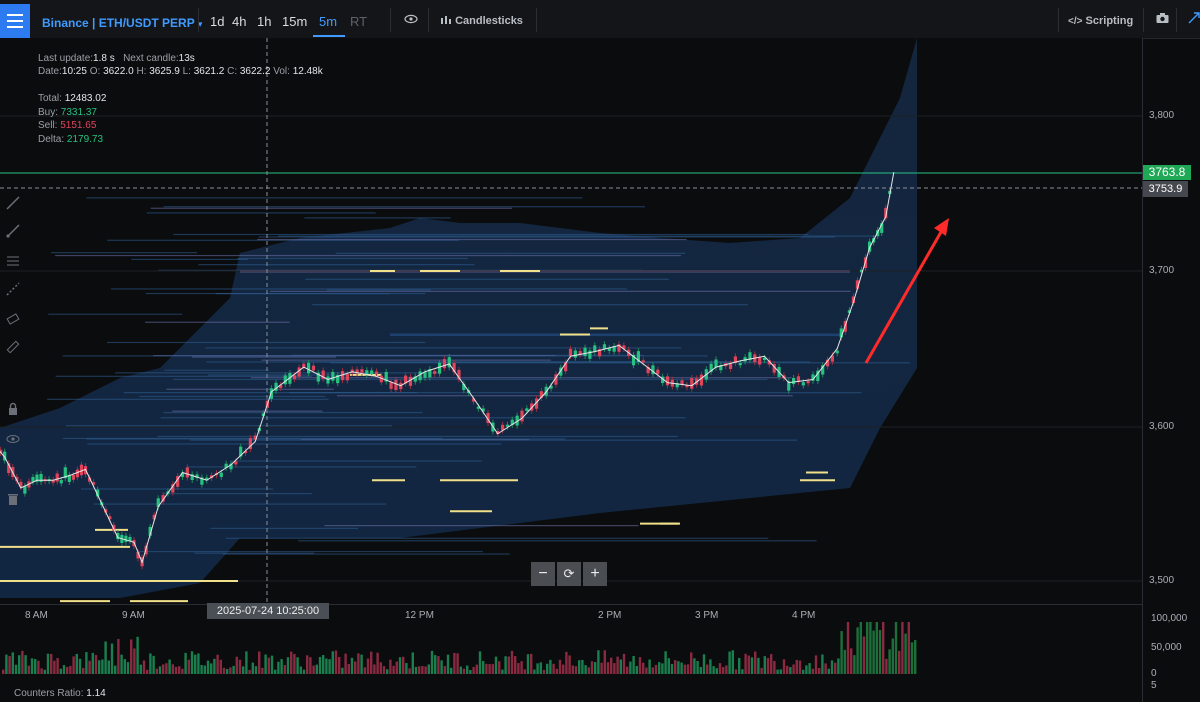 This screenshot has width=1200, height=702. What do you see at coordinates (13, 347) in the screenshot?
I see `ruler-icon` at bounding box center [13, 347].